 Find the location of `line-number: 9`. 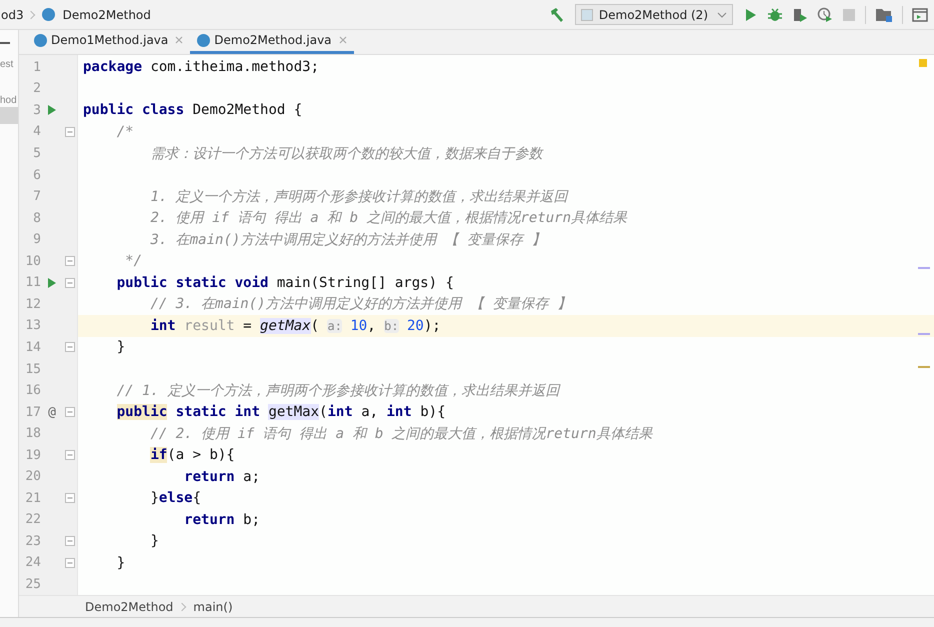

line-number: 9 is located at coordinates (36, 240).